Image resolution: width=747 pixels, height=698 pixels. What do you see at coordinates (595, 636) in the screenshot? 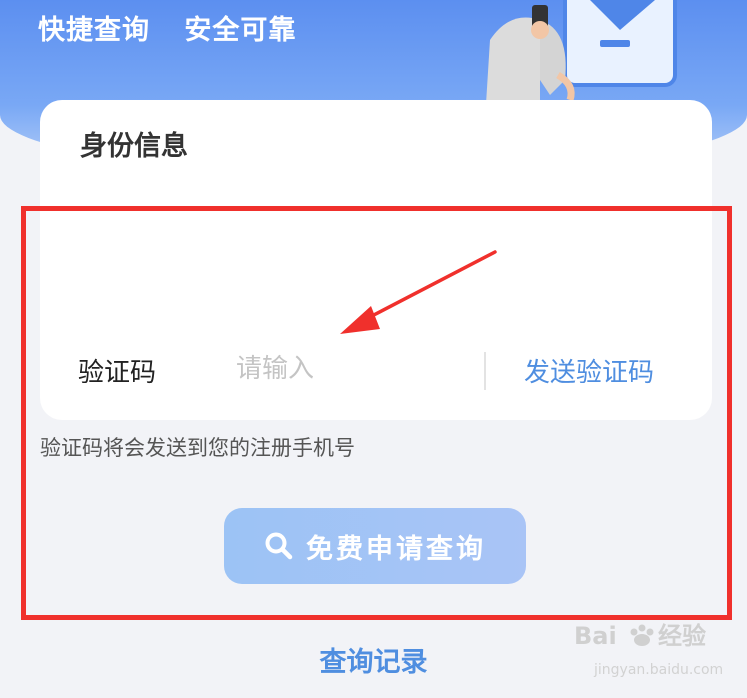
I see `svg-text: Bai` at bounding box center [595, 636].